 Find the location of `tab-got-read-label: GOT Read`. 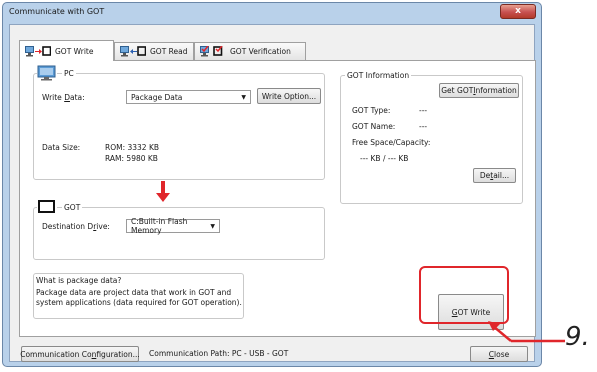

tab-got-read-label: GOT Read is located at coordinates (169, 51).